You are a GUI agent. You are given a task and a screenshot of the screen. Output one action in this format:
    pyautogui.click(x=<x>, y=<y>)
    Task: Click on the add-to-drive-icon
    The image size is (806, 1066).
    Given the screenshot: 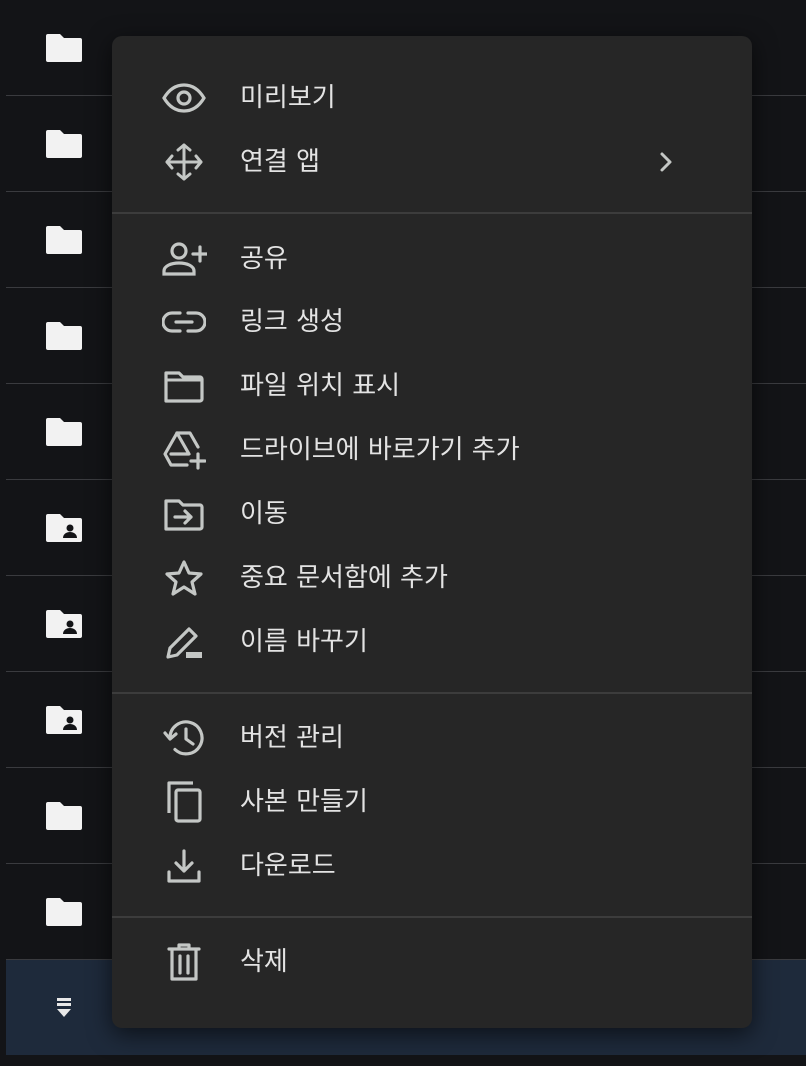 What is the action you would take?
    pyautogui.click(x=184, y=450)
    